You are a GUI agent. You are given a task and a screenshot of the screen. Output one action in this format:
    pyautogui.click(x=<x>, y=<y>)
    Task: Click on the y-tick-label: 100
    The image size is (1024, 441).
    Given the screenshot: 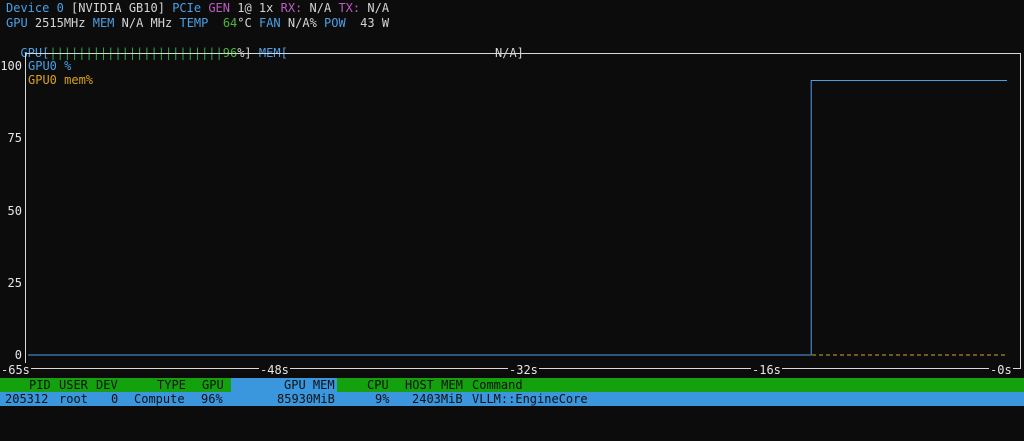 What is the action you would take?
    pyautogui.click(x=11, y=66)
    